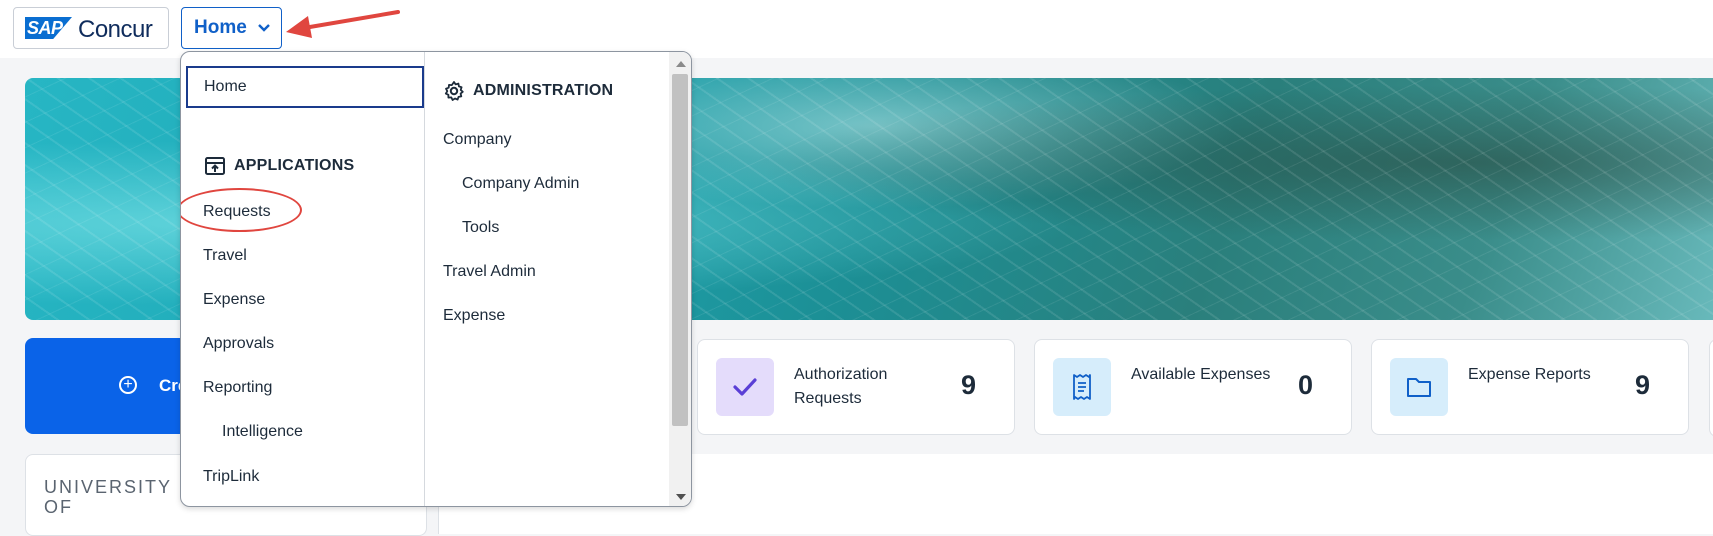 The height and width of the screenshot is (536, 1713). I want to click on sap-badge-text: SAP, so click(45, 28).